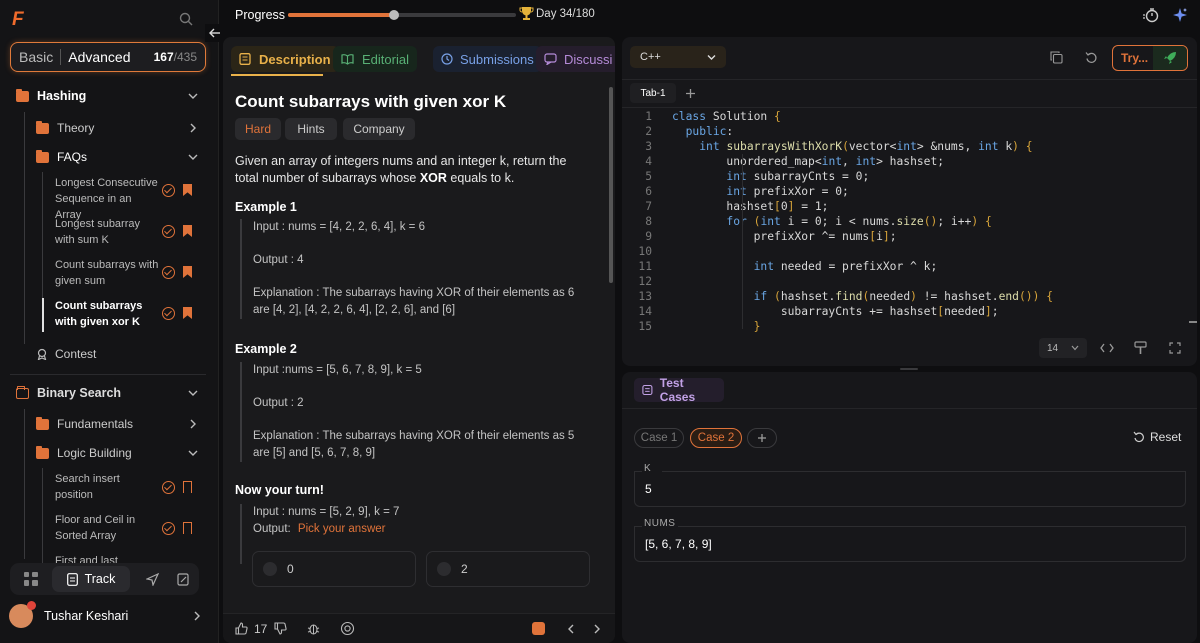  What do you see at coordinates (279, 490) in the screenshot?
I see `try-heading: Now your turn!` at bounding box center [279, 490].